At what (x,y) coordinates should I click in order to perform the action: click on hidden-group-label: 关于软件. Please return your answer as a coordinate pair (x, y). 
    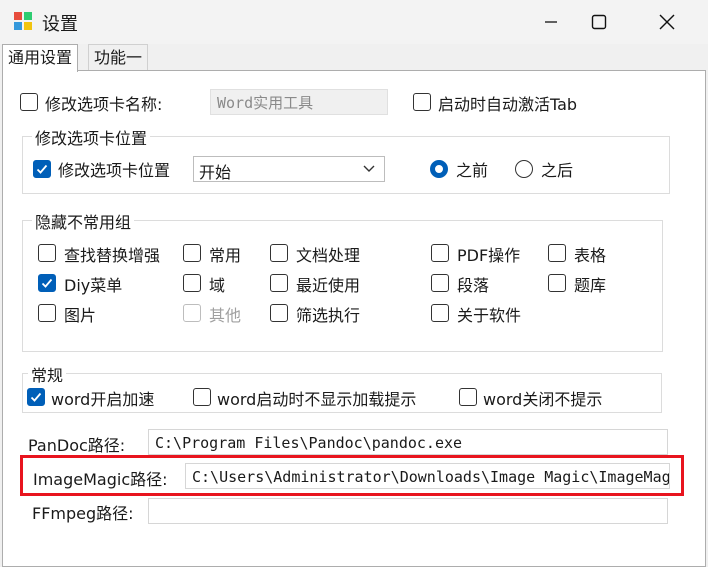
    Looking at the image, I should click on (489, 315).